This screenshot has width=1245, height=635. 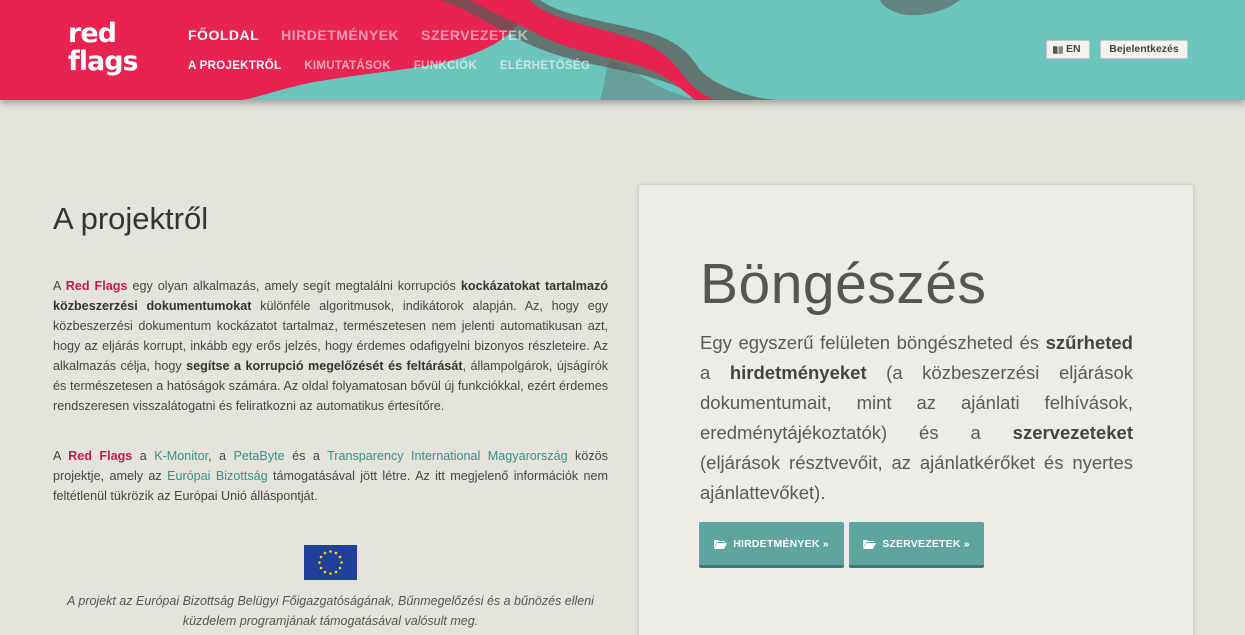 I want to click on nav-ads: HIRDETMÉNYEK, so click(x=340, y=35).